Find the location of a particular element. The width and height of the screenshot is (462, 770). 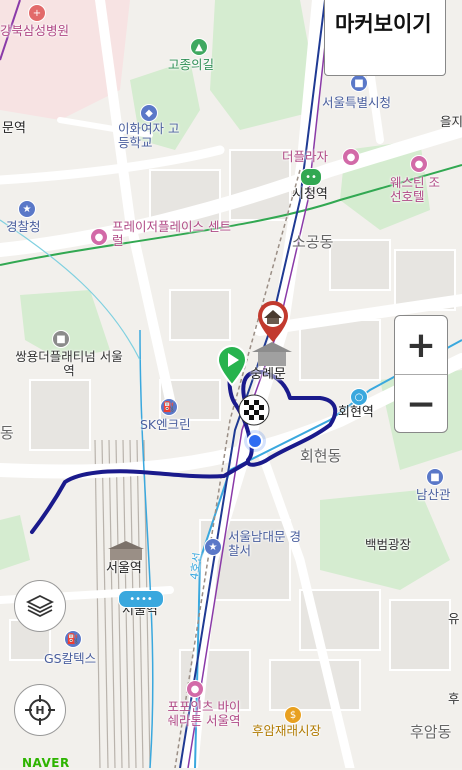

label-huam-dong: 후암동 is located at coordinates (431, 732).